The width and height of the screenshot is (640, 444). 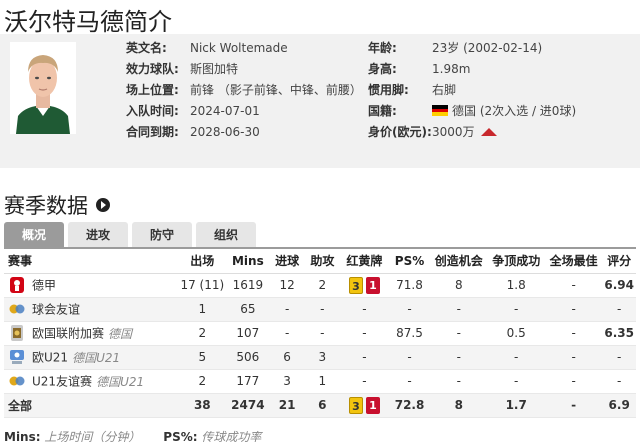 I want to click on mins-cell: 177, so click(x=248, y=381).